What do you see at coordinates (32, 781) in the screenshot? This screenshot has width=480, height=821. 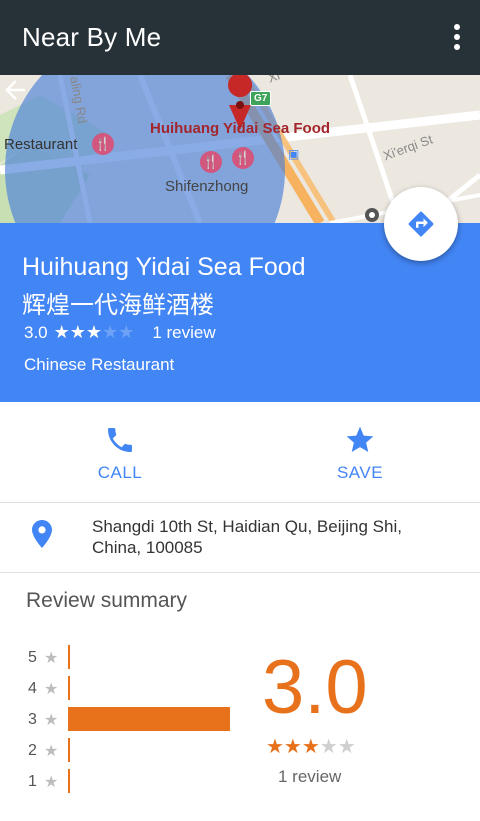 I see `histogram-star-number: 1` at bounding box center [32, 781].